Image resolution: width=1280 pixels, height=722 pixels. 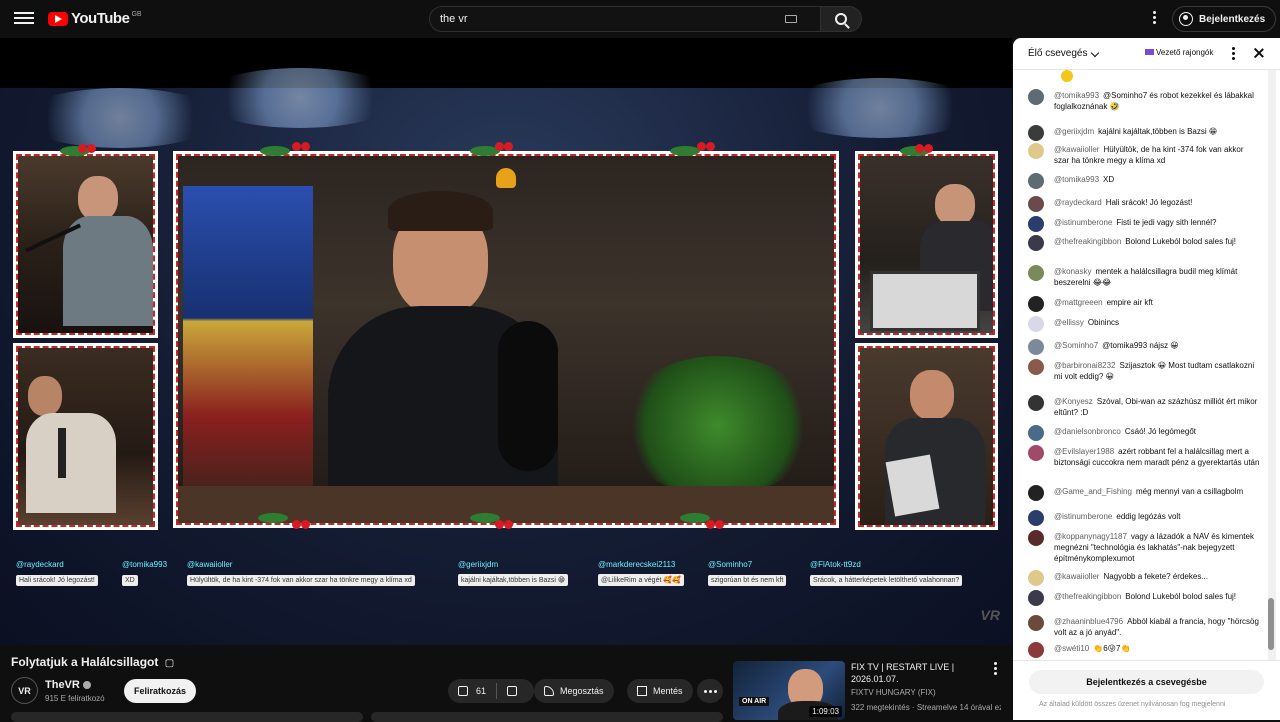 I want to click on save-button: Mentés, so click(x=660, y=691).